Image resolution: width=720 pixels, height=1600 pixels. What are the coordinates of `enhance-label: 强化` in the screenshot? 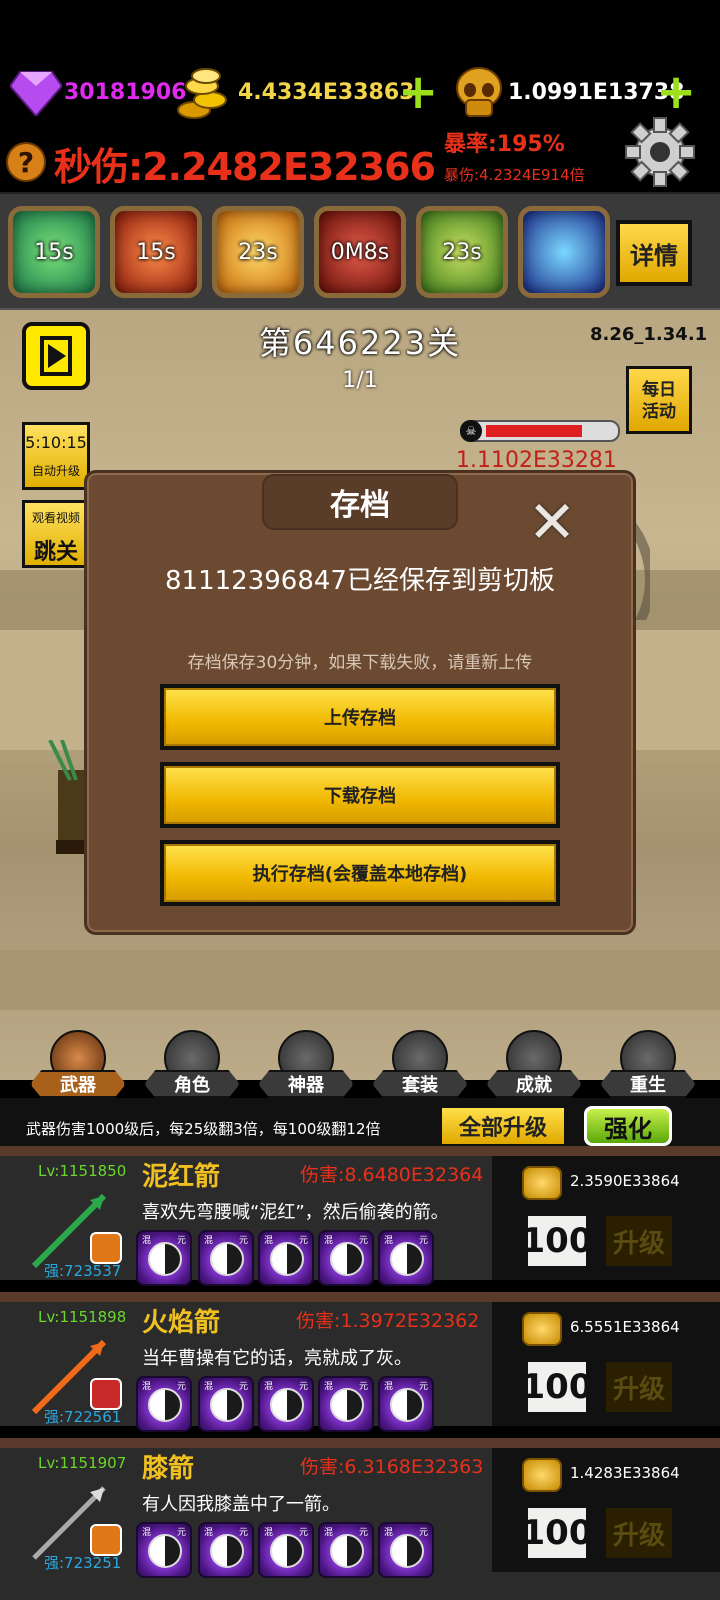 It's located at (628, 1126).